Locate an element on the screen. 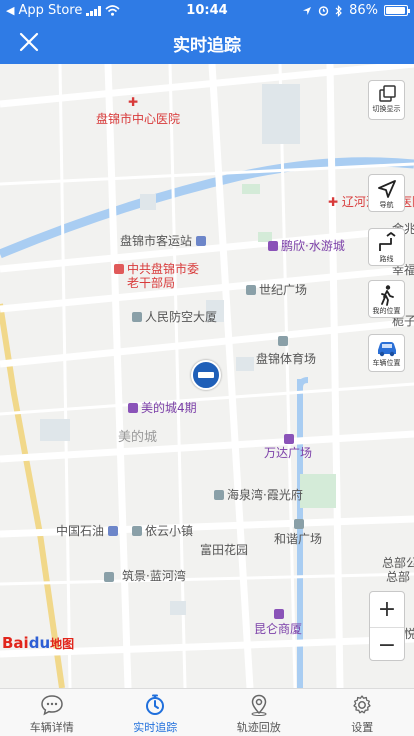 Image resolution: width=414 pixels, height=736 pixels. location-arrow-icon is located at coordinates (307, 10).